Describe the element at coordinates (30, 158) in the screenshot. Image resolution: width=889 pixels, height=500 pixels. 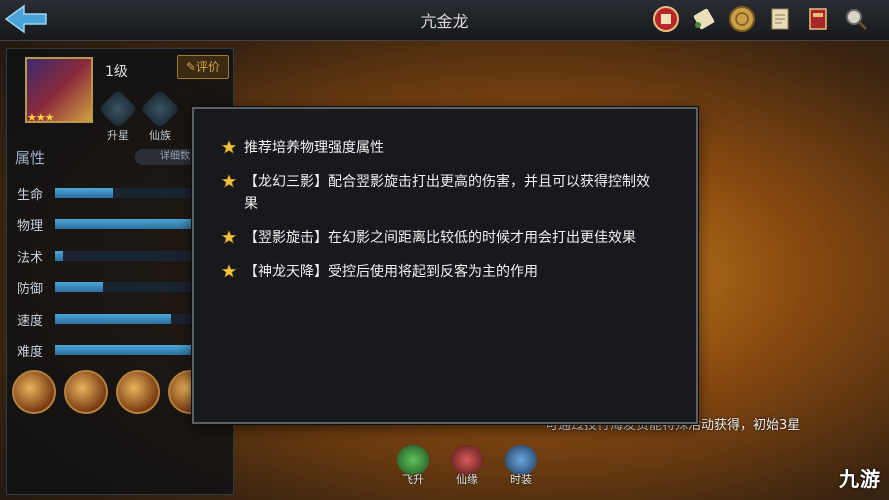
I see `attributes-heading: 属性` at that location.